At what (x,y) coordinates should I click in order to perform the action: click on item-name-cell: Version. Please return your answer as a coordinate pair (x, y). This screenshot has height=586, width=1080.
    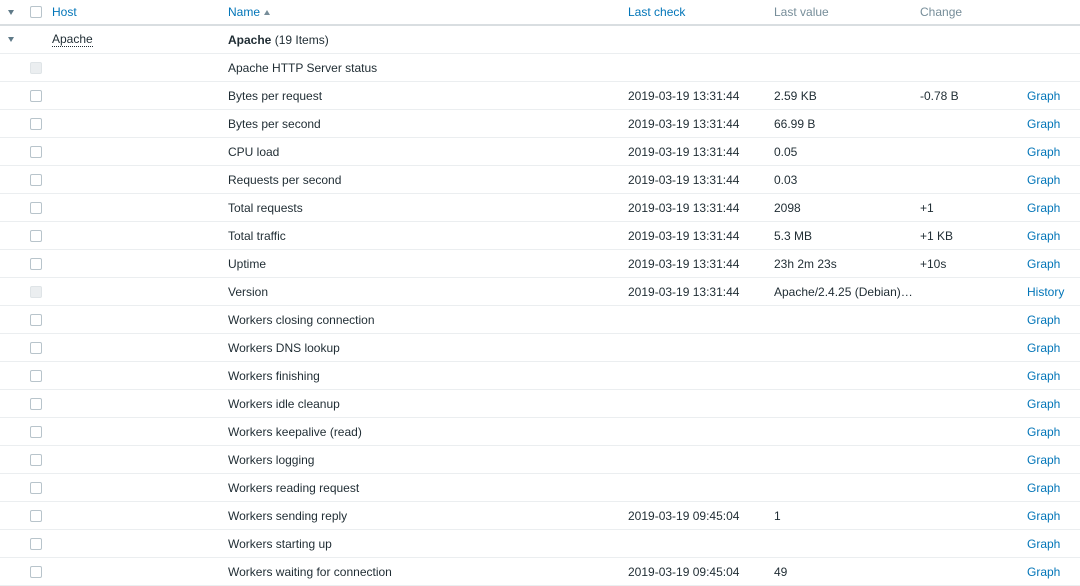
    Looking at the image, I should click on (423, 291).